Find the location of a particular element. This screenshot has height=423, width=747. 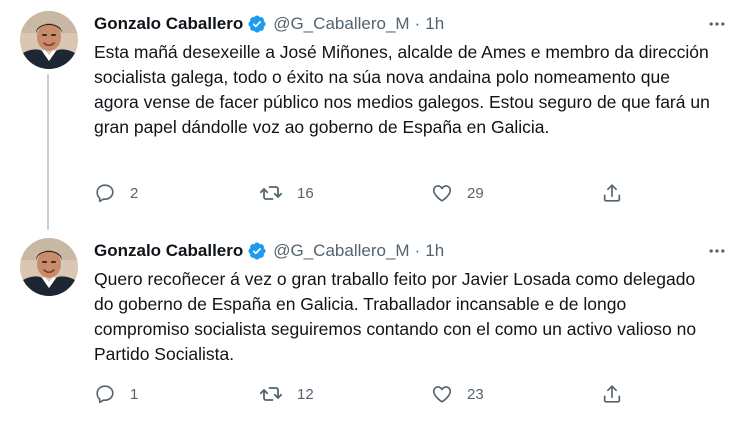

tweet-actions: 1 12 23 is located at coordinates (374, 394).